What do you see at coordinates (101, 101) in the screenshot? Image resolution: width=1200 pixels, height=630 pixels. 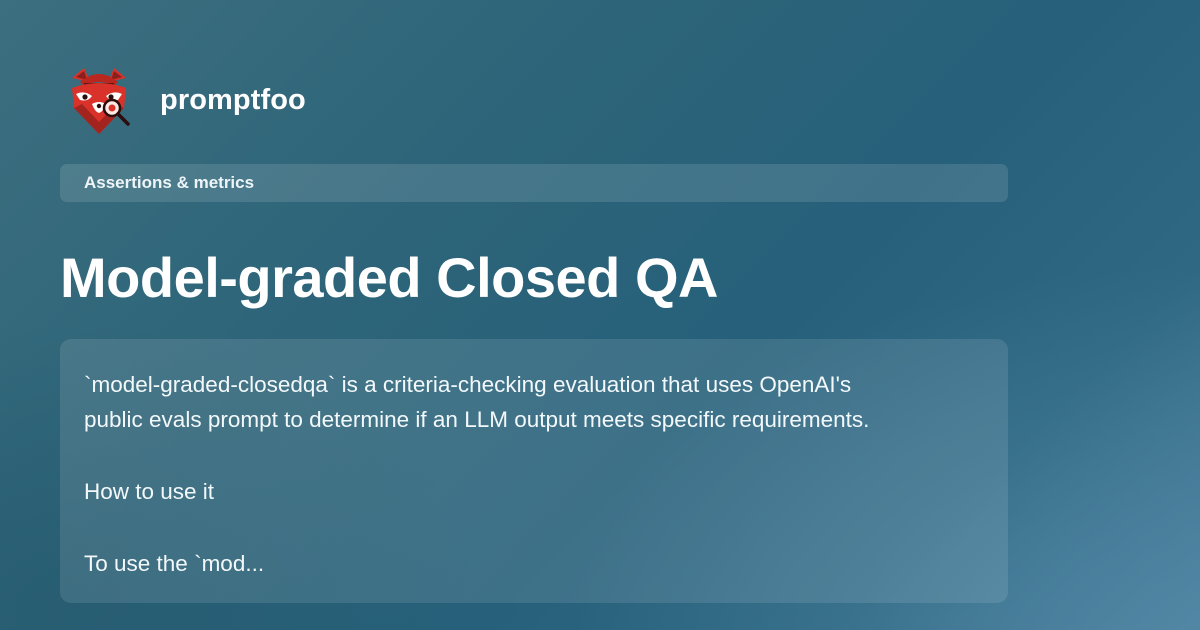 I see `red-panda-logo-icon` at bounding box center [101, 101].